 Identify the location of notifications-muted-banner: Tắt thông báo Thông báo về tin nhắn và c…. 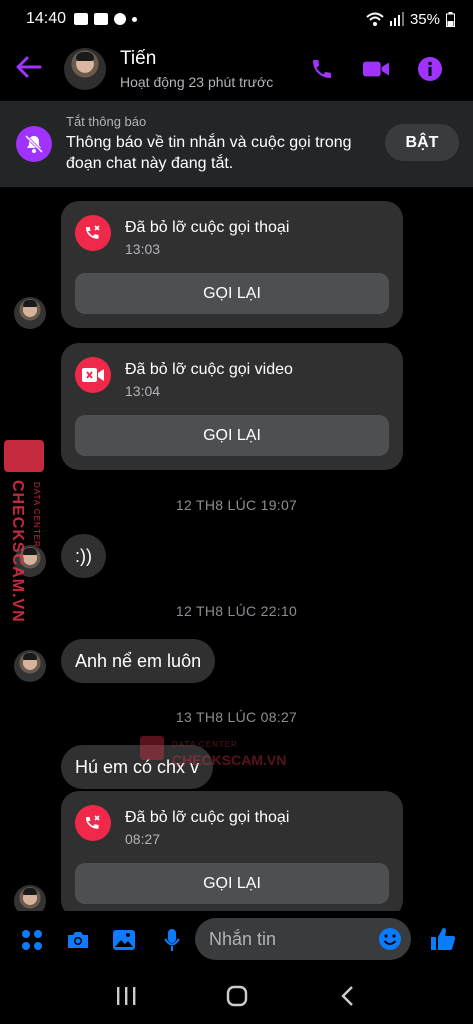
(236, 144).